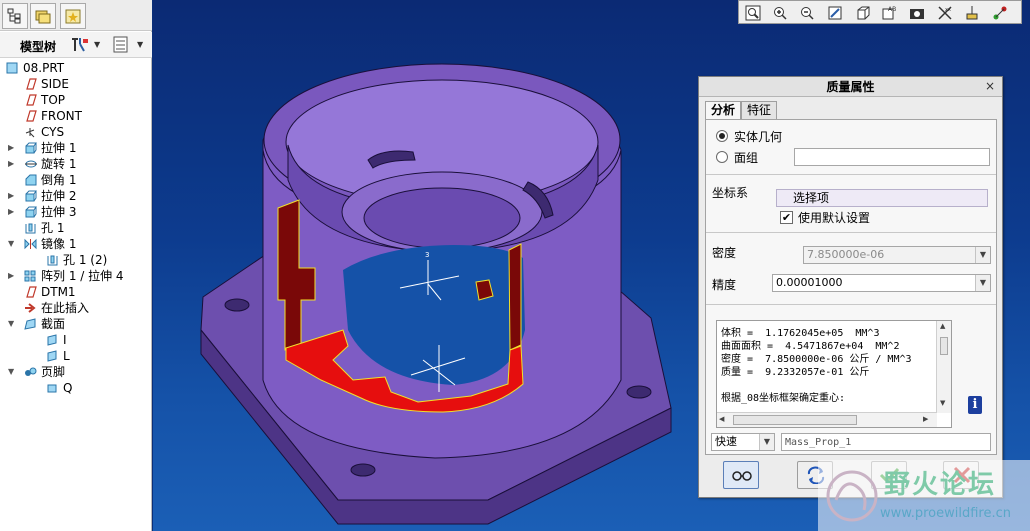 This screenshot has height=531, width=1030. What do you see at coordinates (76, 244) in the screenshot?
I see `tree-item: ▼ 镜像 1` at bounding box center [76, 244].